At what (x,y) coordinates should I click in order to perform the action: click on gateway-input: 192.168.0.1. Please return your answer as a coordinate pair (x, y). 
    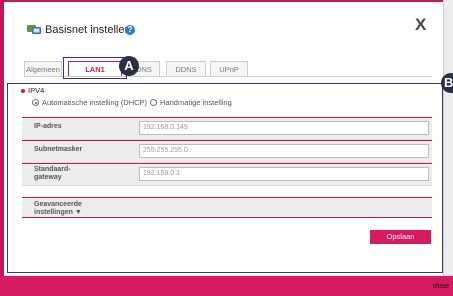
    Looking at the image, I should click on (284, 174).